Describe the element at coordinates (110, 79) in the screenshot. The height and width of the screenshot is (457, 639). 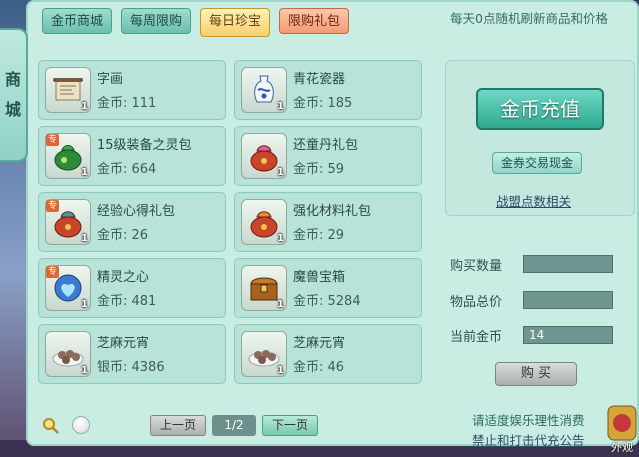
I see `item-name: 字画` at that location.